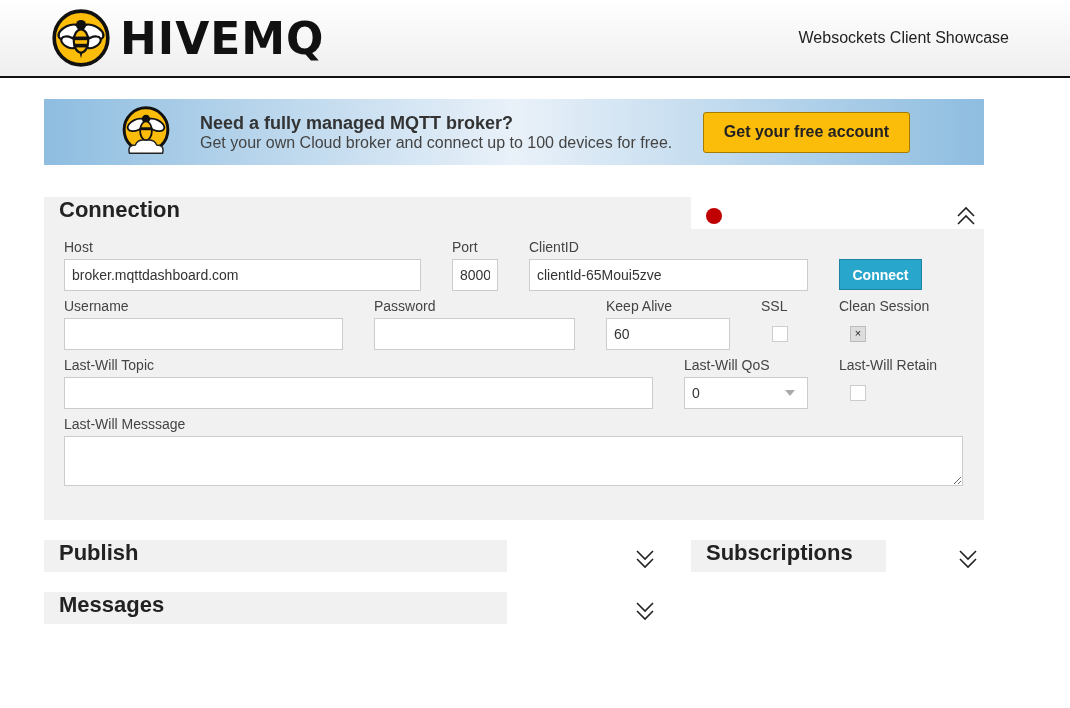 The image size is (1070, 708). What do you see at coordinates (79, 248) in the screenshot?
I see `field-label: Host` at bounding box center [79, 248].